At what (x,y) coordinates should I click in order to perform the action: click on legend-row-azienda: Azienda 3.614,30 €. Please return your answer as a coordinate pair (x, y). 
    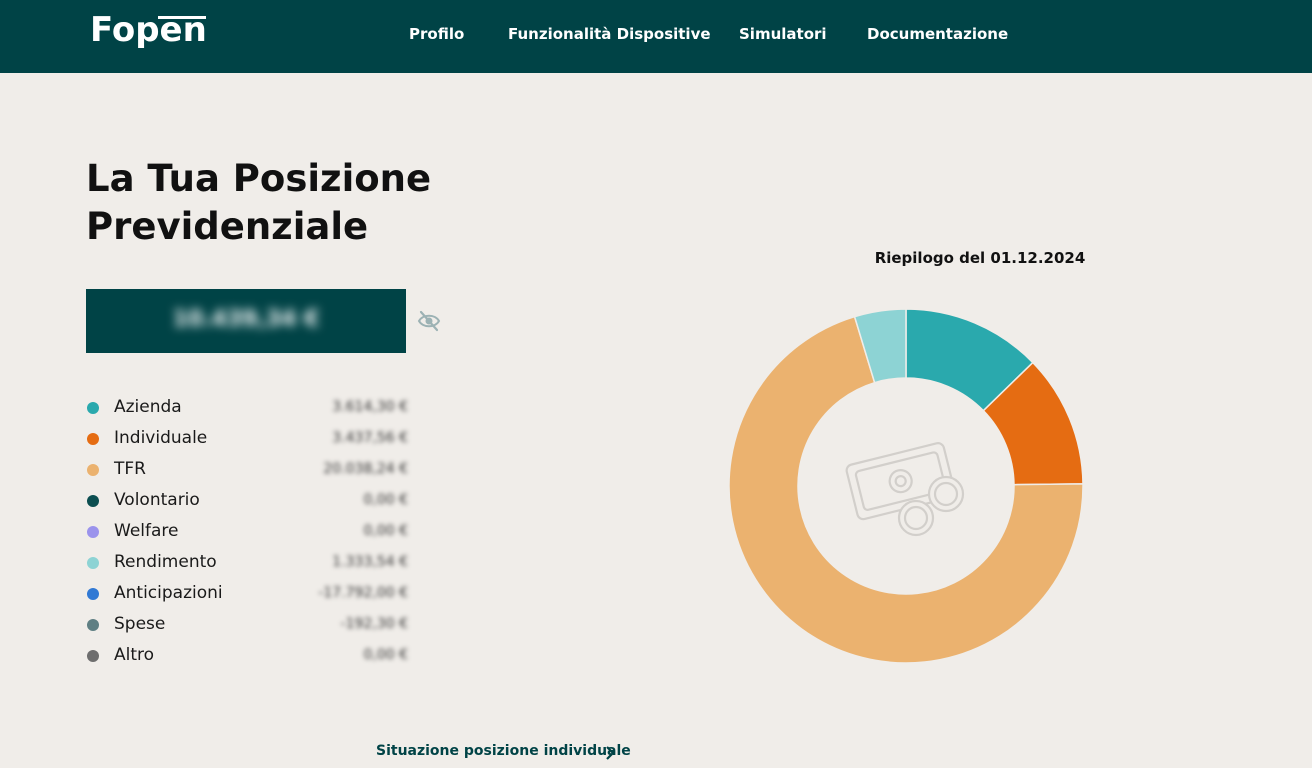
    Looking at the image, I should click on (247, 411).